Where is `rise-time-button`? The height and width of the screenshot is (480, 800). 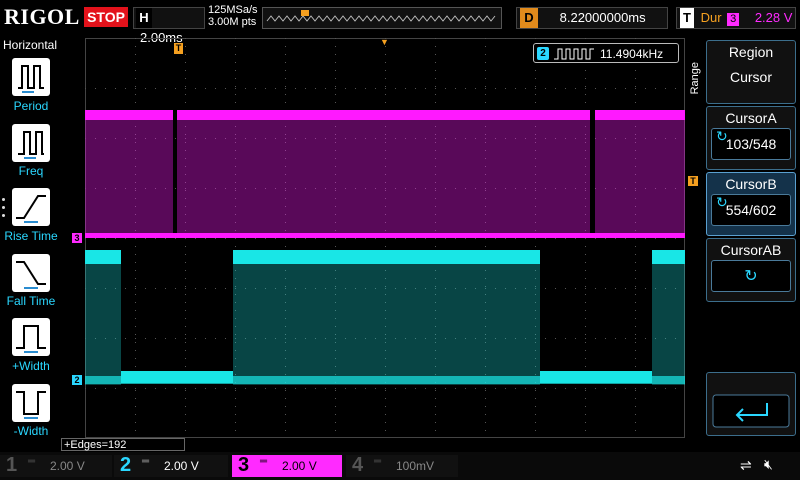
rise-time-button is located at coordinates (31, 207).